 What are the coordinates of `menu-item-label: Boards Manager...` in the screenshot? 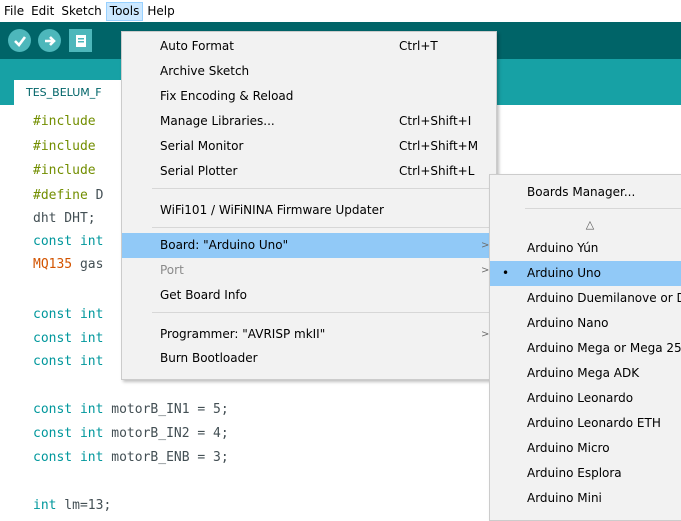 It's located at (581, 192).